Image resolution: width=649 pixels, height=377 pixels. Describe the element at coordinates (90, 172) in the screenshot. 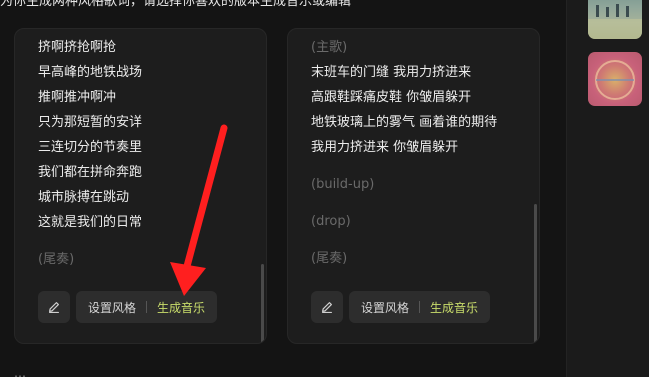

I see `lyric-line: 我们都在拼命奔跑` at that location.